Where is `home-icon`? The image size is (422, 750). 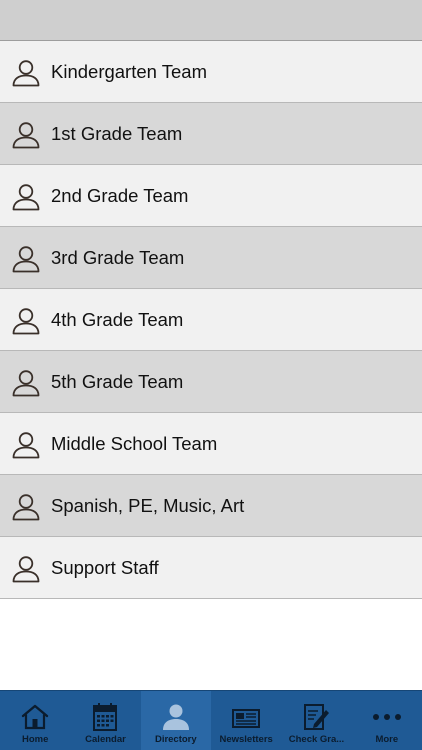
home-icon is located at coordinates (35, 717).